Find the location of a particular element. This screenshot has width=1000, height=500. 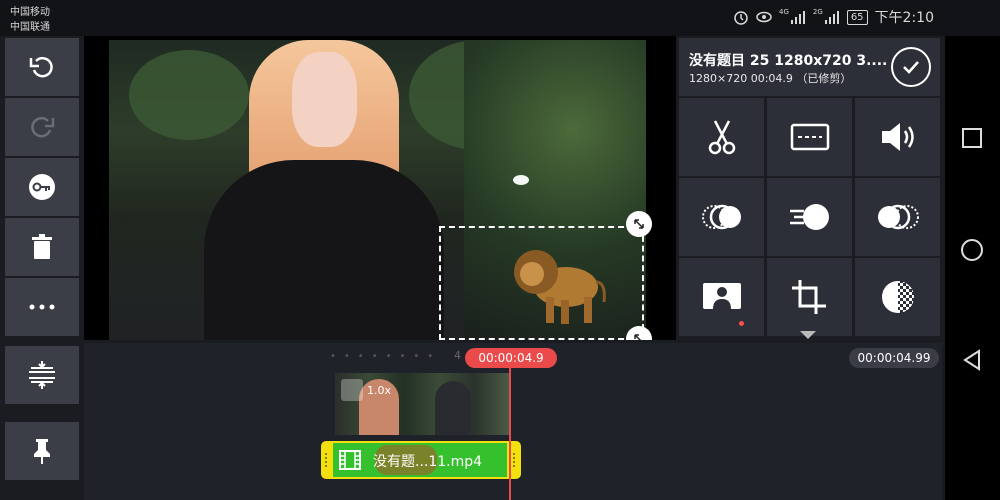

chroma-key-icon is located at coordinates (721, 296).